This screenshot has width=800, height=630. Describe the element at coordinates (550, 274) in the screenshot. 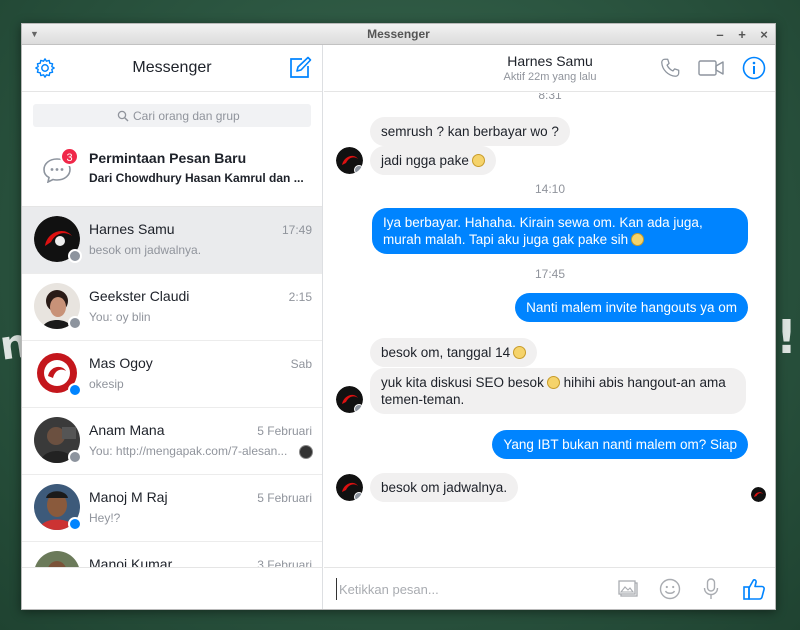

I see `timestamp: 17:45` at that location.